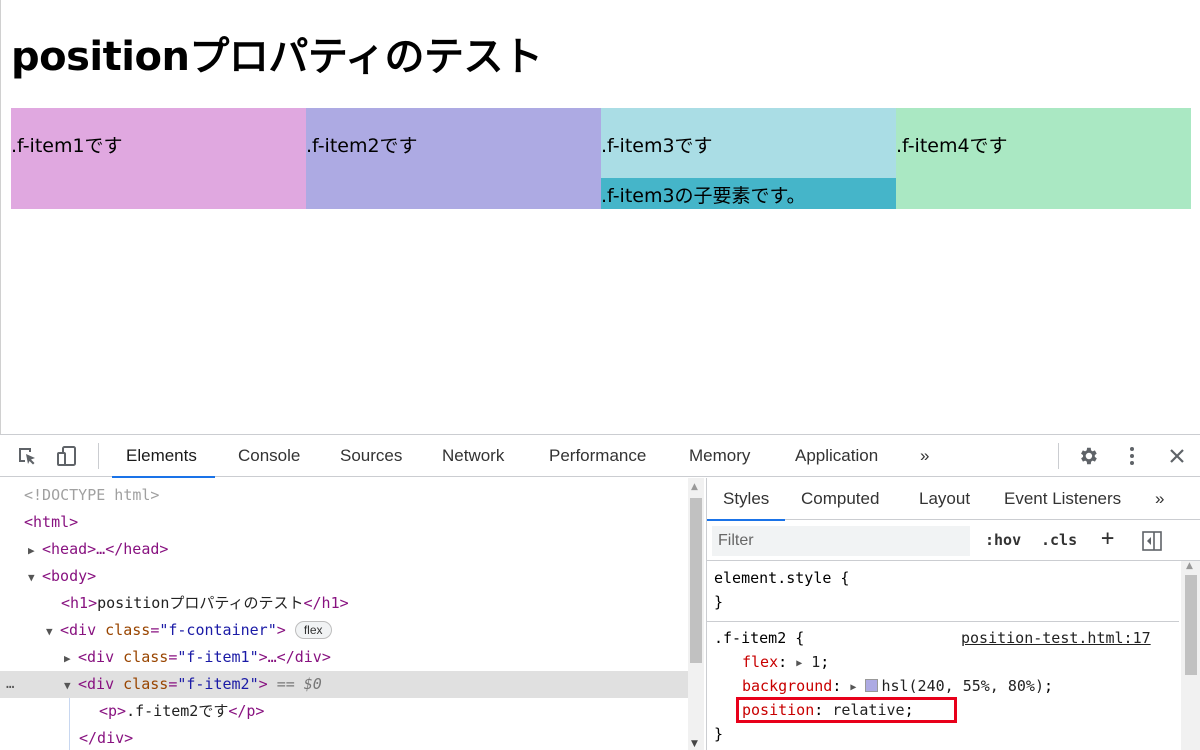 The image size is (1200, 750). What do you see at coordinates (344, 603) in the screenshot?
I see `dom-h1: <h1>positionプロパティのテスト</h1>` at bounding box center [344, 603].